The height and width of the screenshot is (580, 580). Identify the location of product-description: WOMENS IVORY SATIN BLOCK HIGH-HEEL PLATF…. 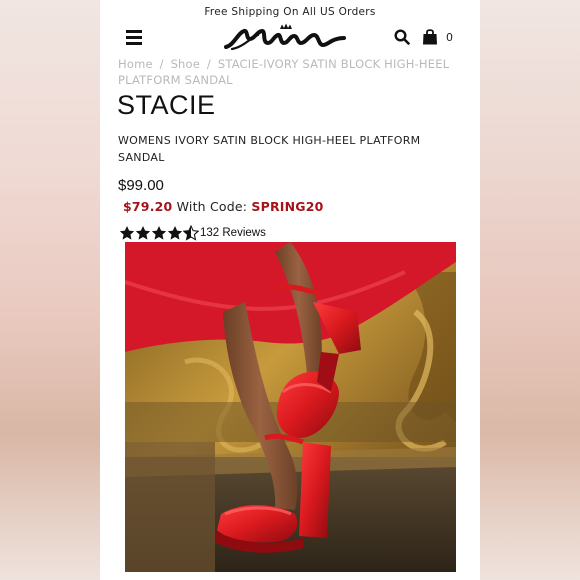
(269, 149).